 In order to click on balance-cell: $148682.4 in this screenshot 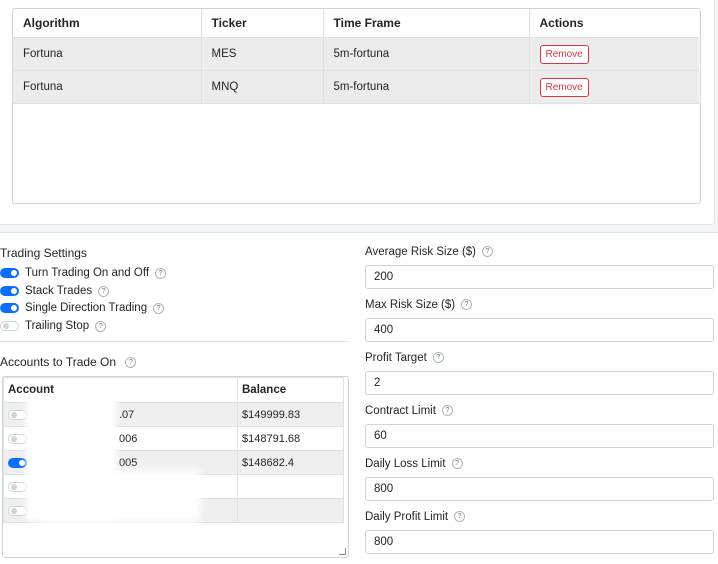, I will do `click(290, 462)`.